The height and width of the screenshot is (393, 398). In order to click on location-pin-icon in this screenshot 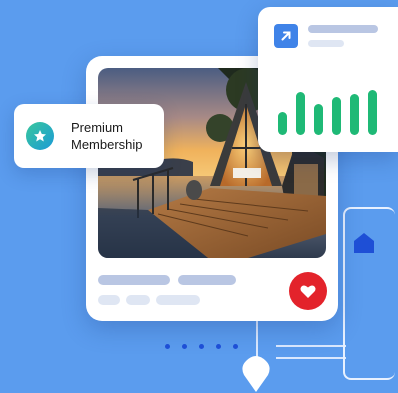, I will do `click(256, 374)`.